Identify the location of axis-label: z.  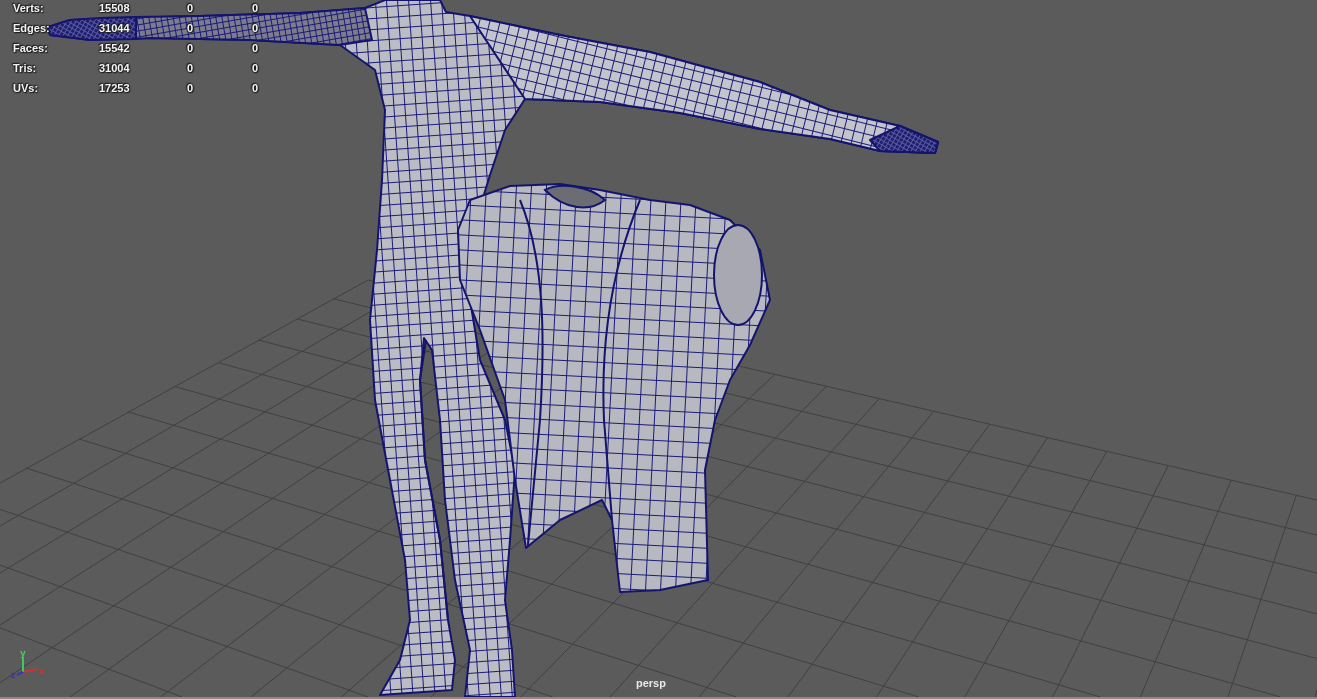
(13, 675).